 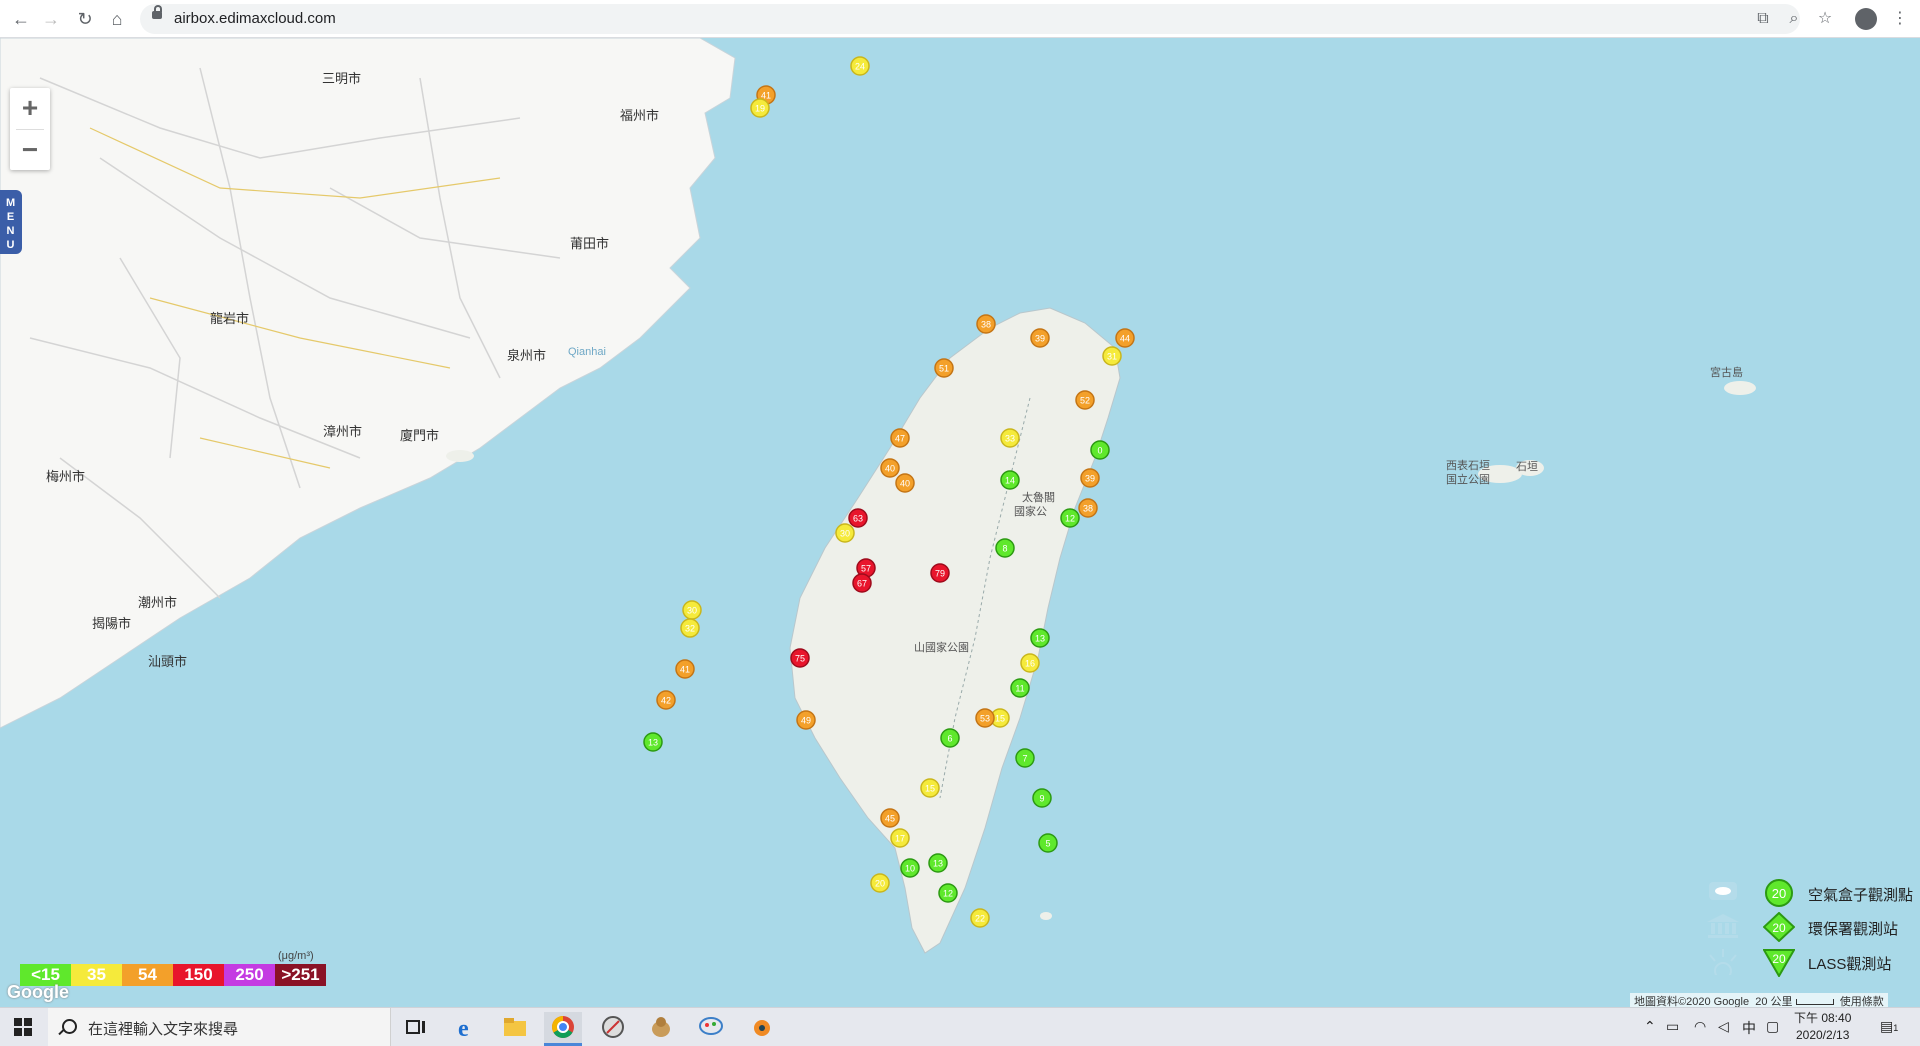 I want to click on station-marker: 53, so click(x=985, y=718).